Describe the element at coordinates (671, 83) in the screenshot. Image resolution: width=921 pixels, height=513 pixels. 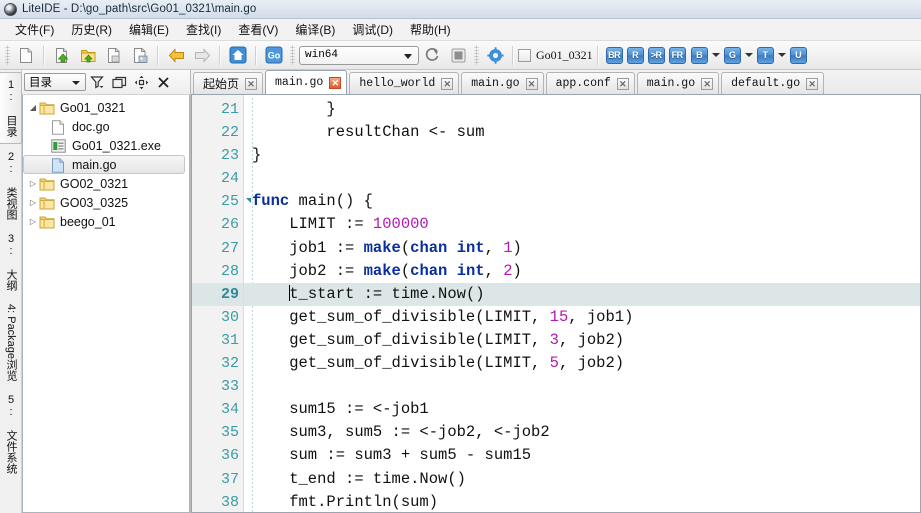
I see `tab-label: main.go` at that location.